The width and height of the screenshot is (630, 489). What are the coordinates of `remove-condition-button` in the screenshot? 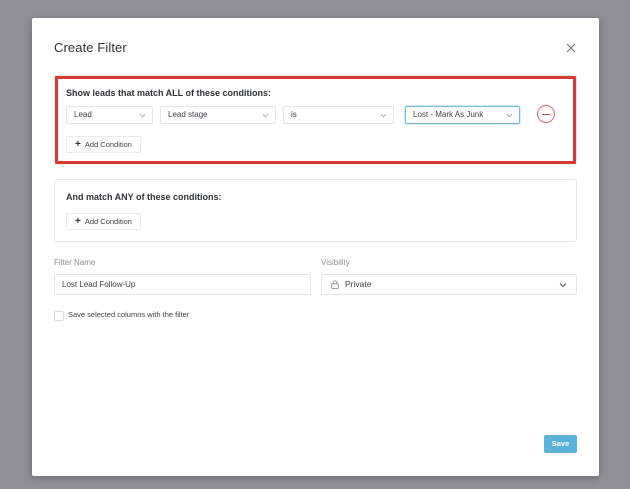 It's located at (546, 114).